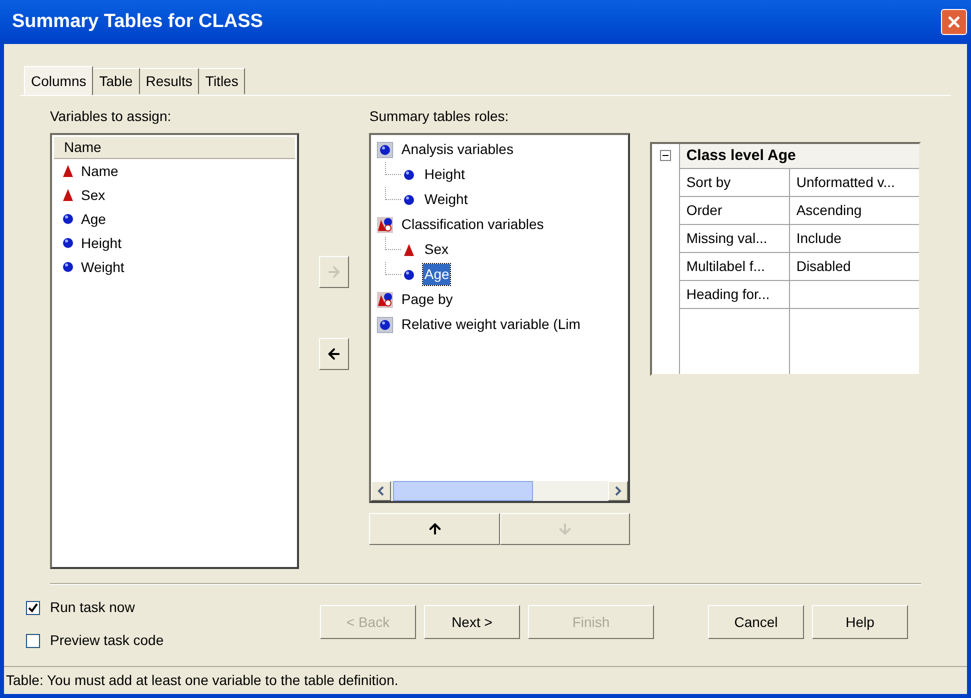 The width and height of the screenshot is (971, 698). Describe the element at coordinates (818, 238) in the screenshot. I see `property-value: Include` at that location.